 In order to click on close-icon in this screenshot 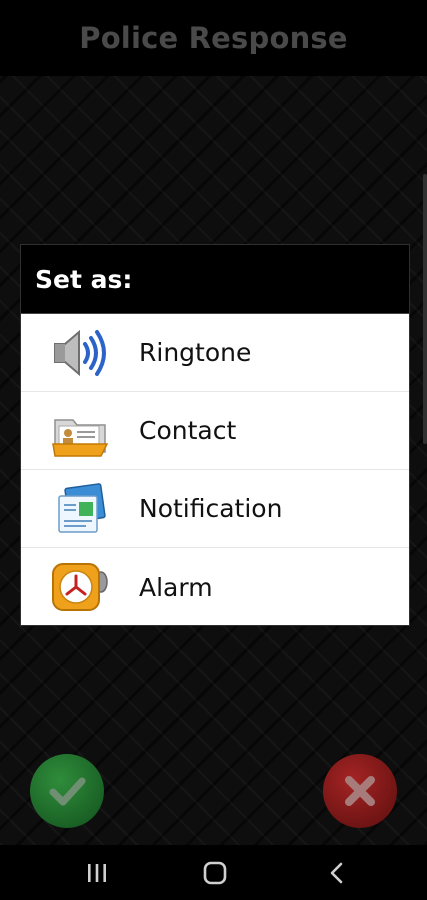, I will do `click(360, 791)`.